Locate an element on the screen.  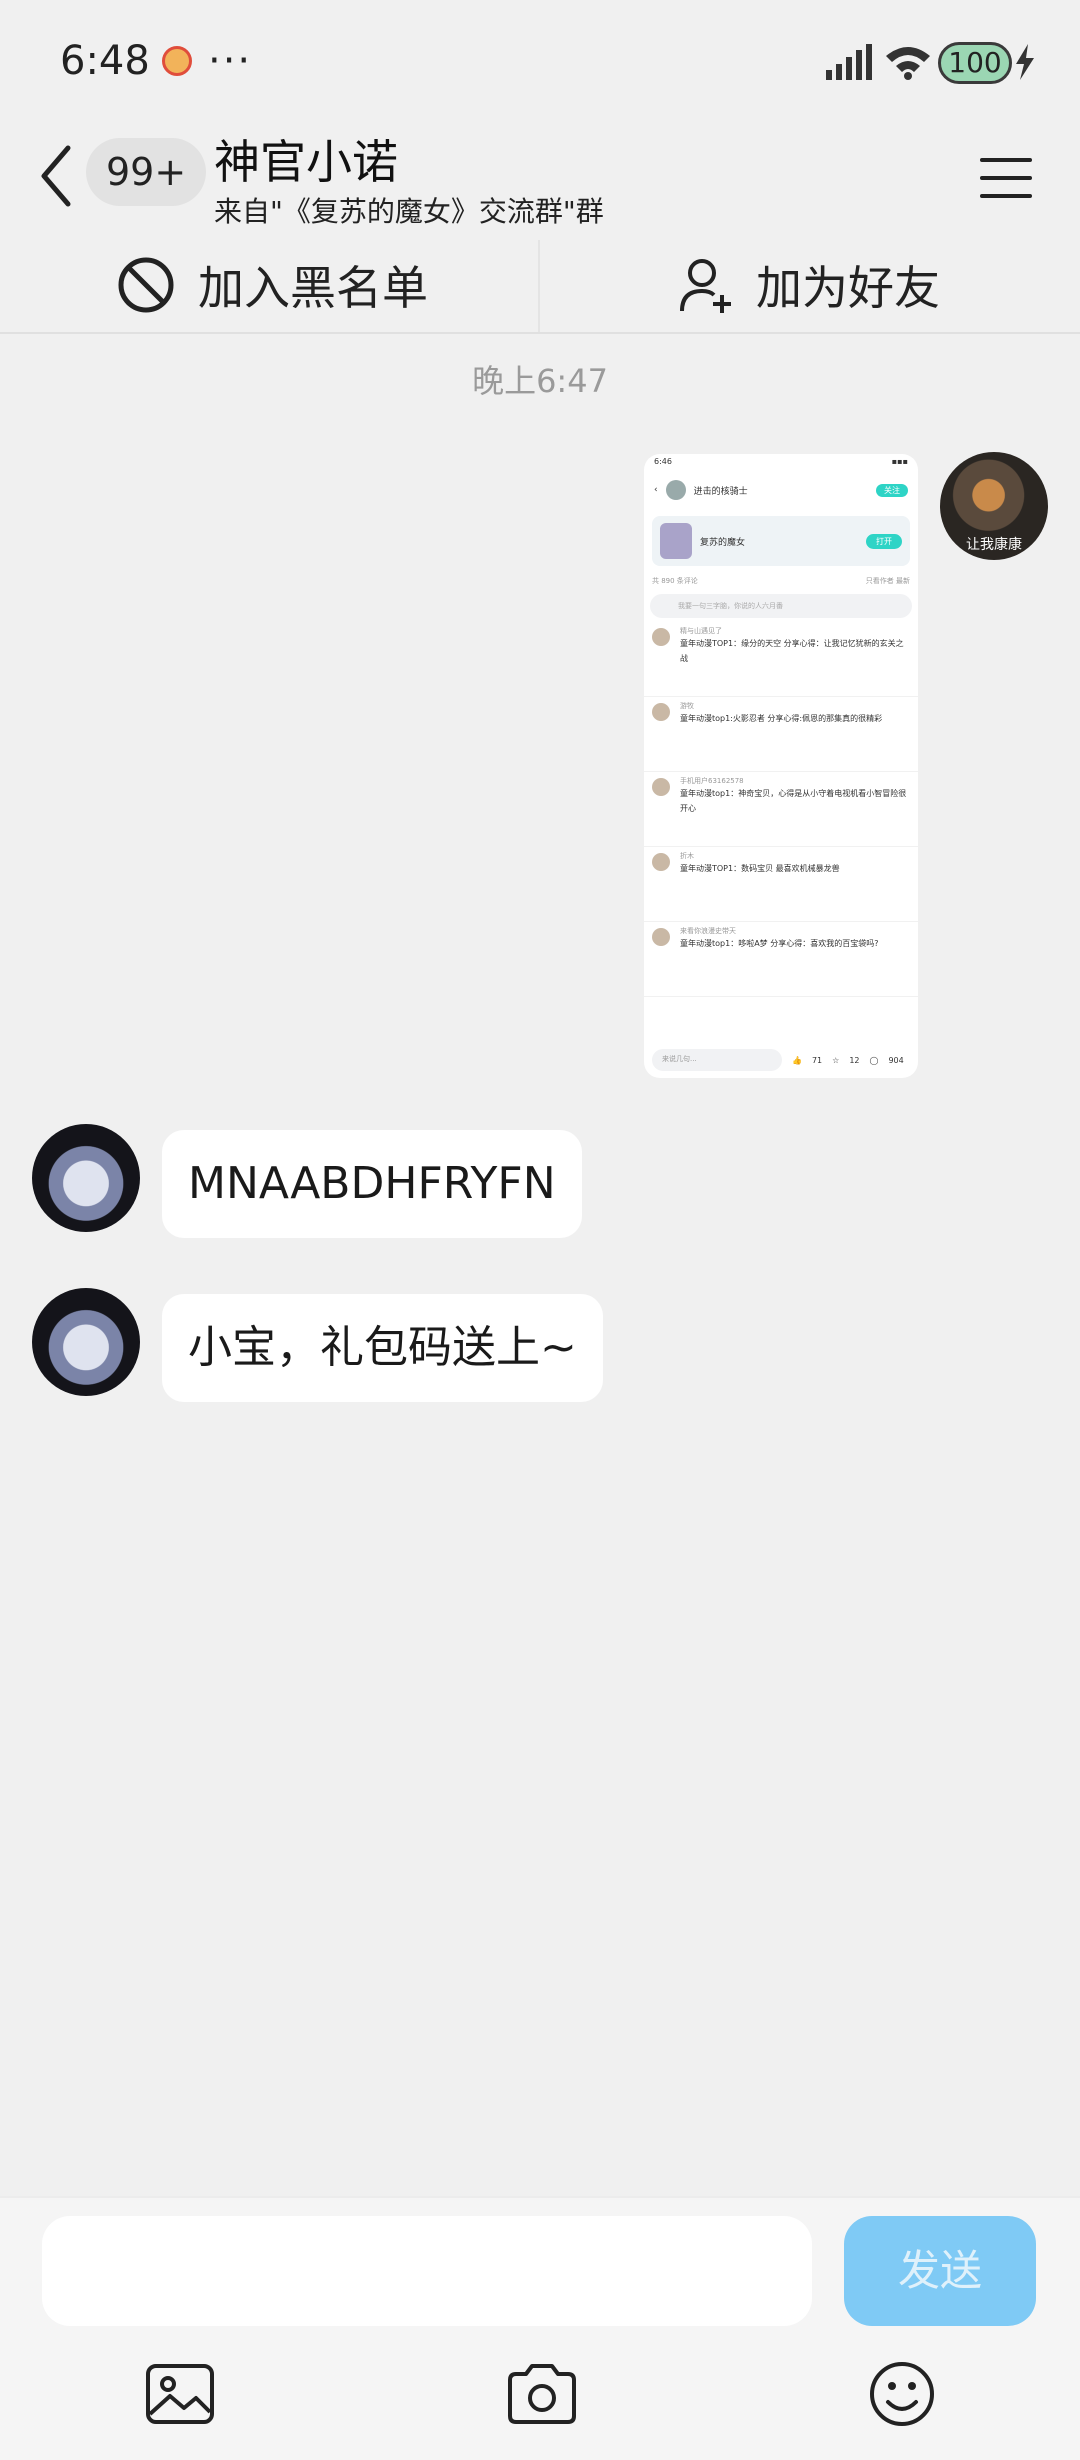
shot-back-icon: ‹ is located at coordinates (656, 490).